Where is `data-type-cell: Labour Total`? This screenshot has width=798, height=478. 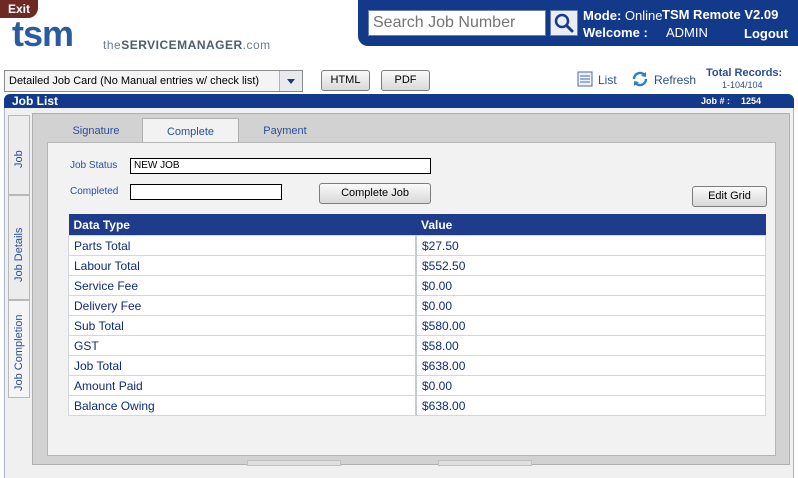
data-type-cell: Labour Total is located at coordinates (242, 265).